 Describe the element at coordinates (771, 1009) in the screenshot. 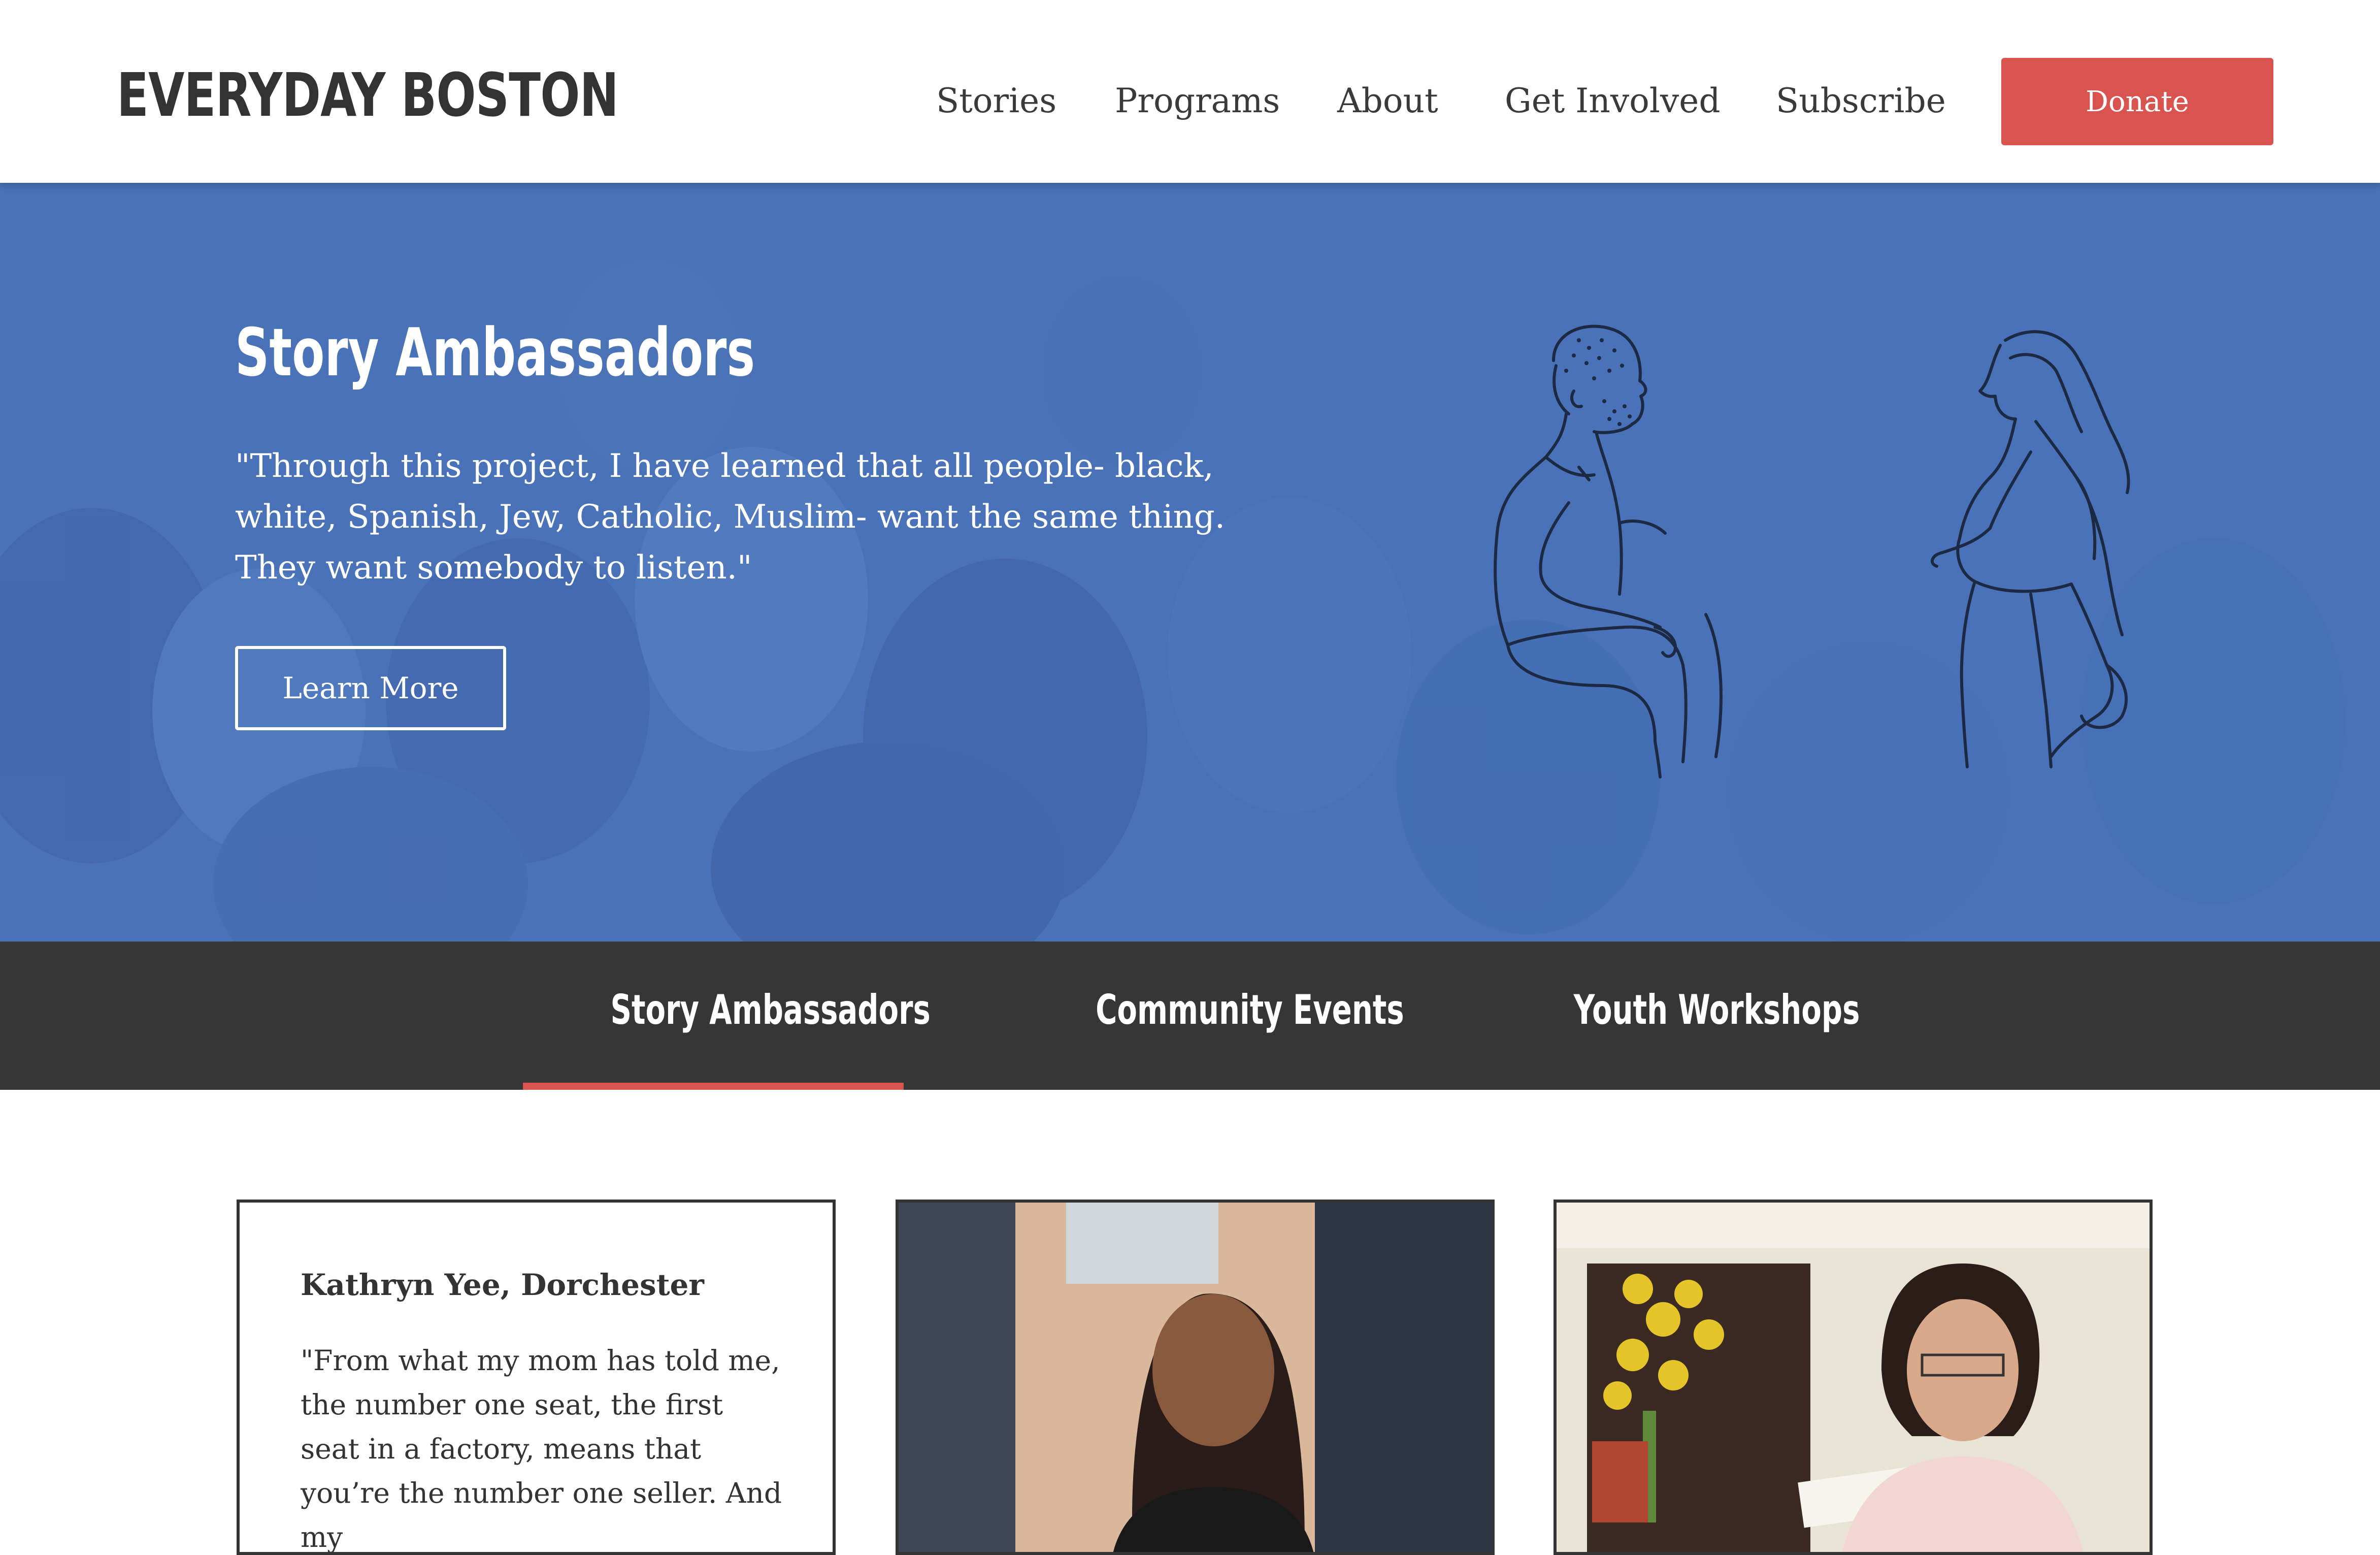

I see `tab-story-ambassadors: Story Ambassadors` at that location.